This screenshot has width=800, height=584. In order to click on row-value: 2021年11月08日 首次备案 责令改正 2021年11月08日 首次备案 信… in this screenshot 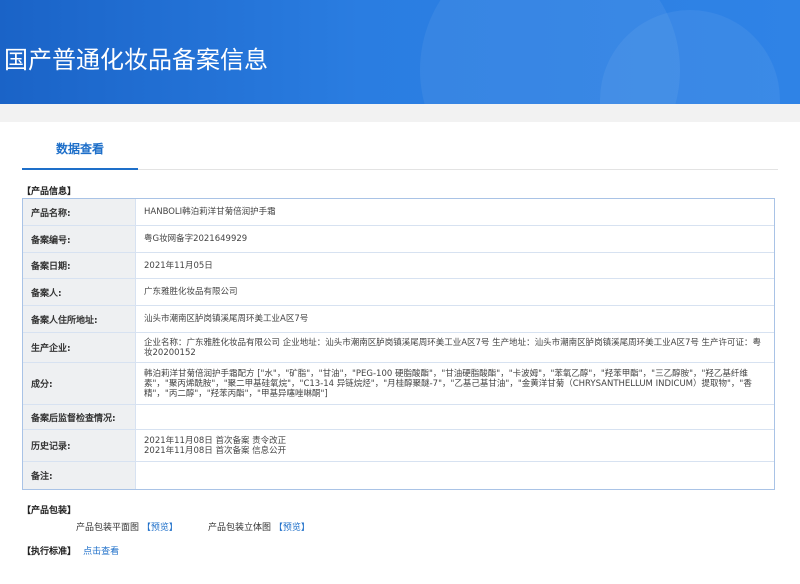, I will do `click(455, 445)`.